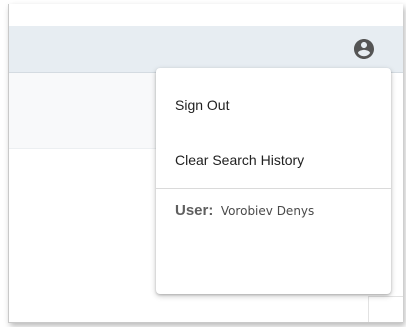 This screenshot has width=406, height=327. I want to click on menu-divider, so click(273, 188).